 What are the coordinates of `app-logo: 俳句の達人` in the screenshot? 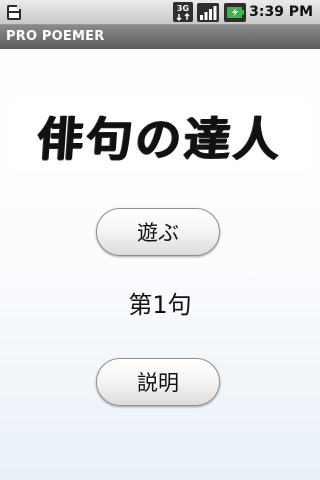 It's located at (160, 136).